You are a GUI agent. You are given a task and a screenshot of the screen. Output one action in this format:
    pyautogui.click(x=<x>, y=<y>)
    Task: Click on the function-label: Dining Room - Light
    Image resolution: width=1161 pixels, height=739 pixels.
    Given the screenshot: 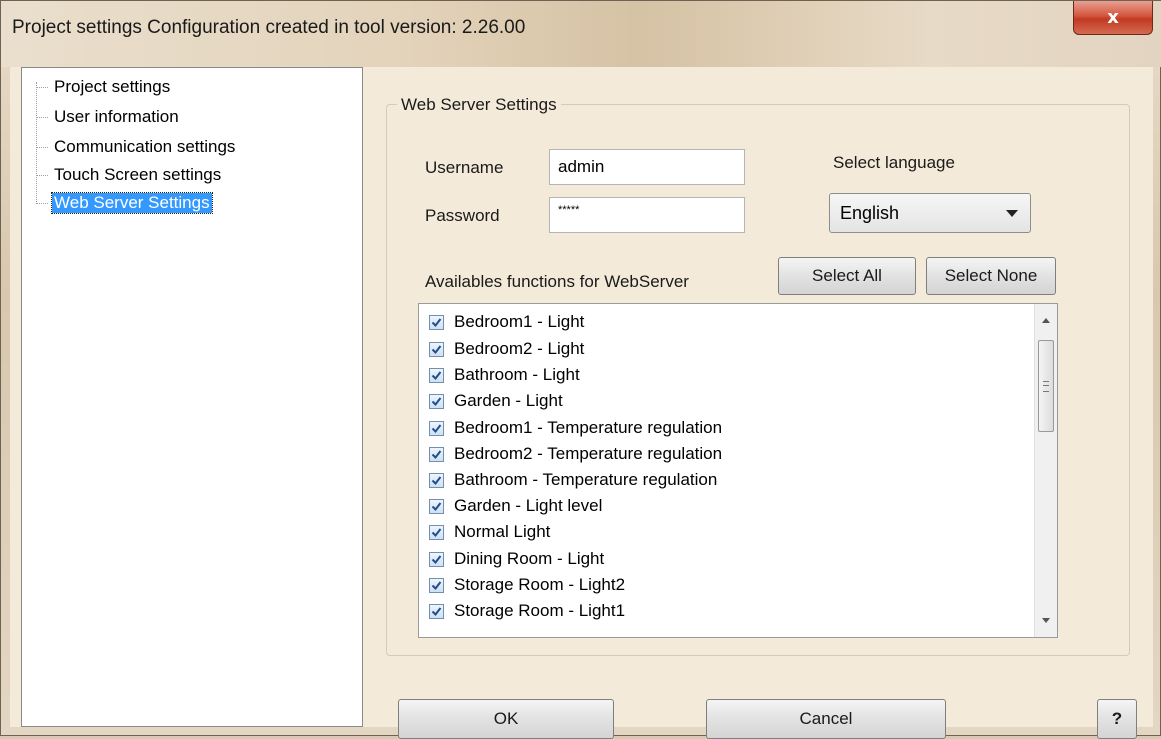 What is the action you would take?
    pyautogui.click(x=529, y=558)
    